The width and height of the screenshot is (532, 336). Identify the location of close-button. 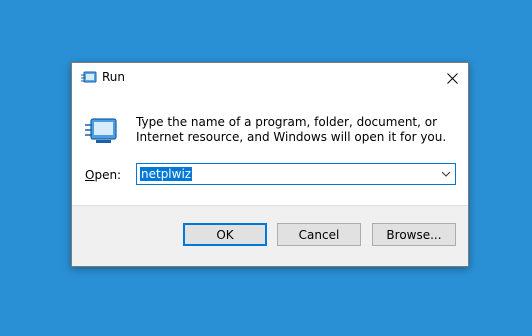
(452, 78).